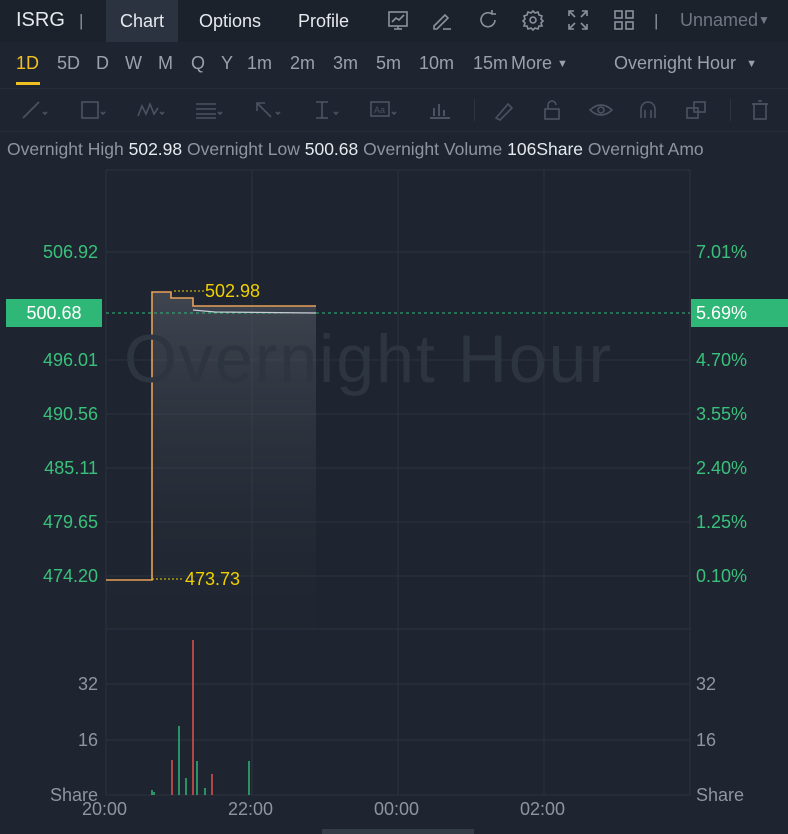 This screenshot has width=788, height=834. What do you see at coordinates (720, 795) in the screenshot?
I see `volume-axis-label: Share` at bounding box center [720, 795].